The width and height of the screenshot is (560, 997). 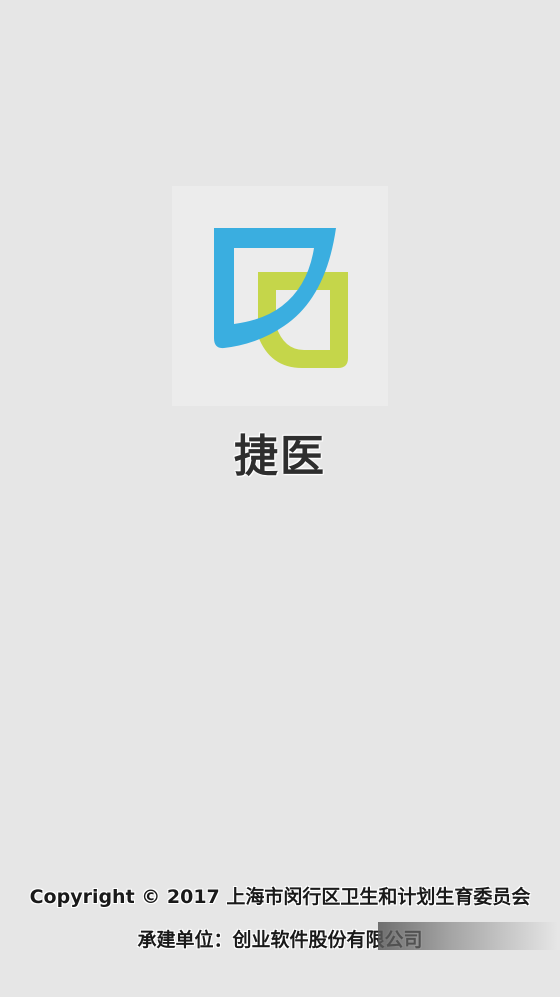 I want to click on app-name: 捷医, so click(x=280, y=456).